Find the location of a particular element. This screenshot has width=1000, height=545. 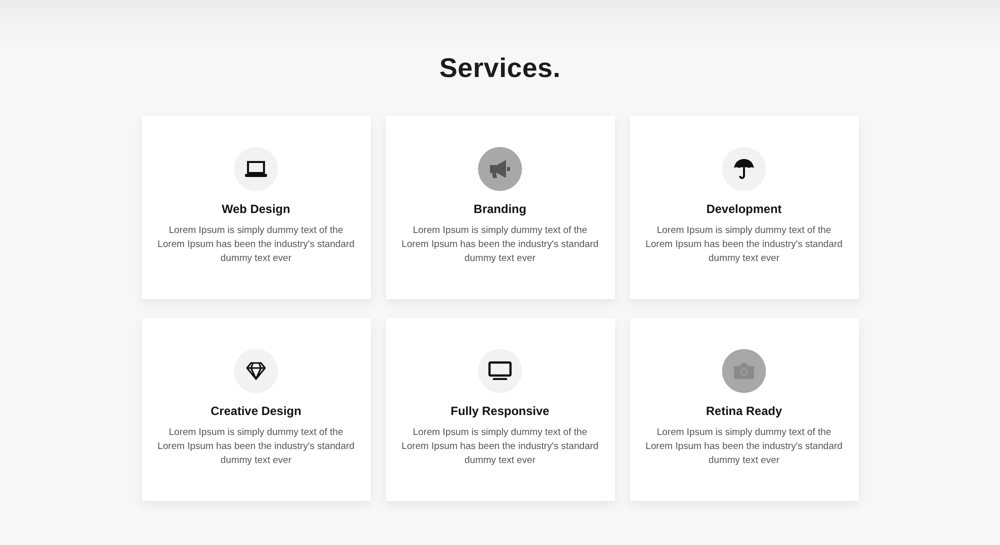

camera-icon is located at coordinates (744, 371).